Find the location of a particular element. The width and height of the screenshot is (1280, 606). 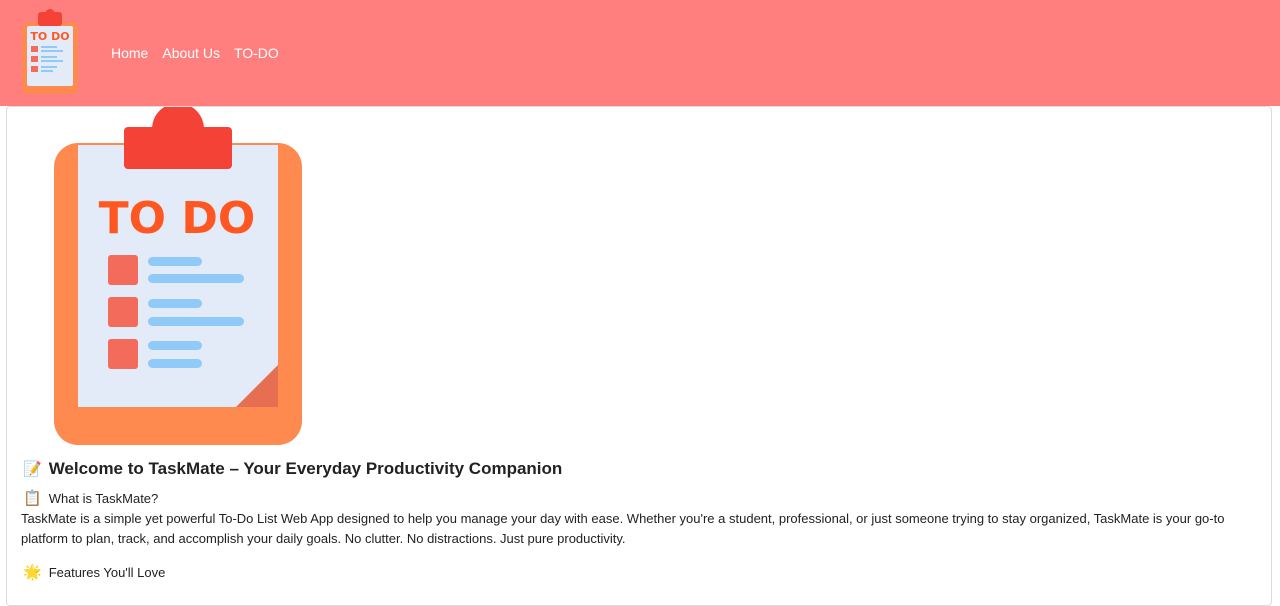

nav-links: Home About Us TO-DO is located at coordinates (202, 53).